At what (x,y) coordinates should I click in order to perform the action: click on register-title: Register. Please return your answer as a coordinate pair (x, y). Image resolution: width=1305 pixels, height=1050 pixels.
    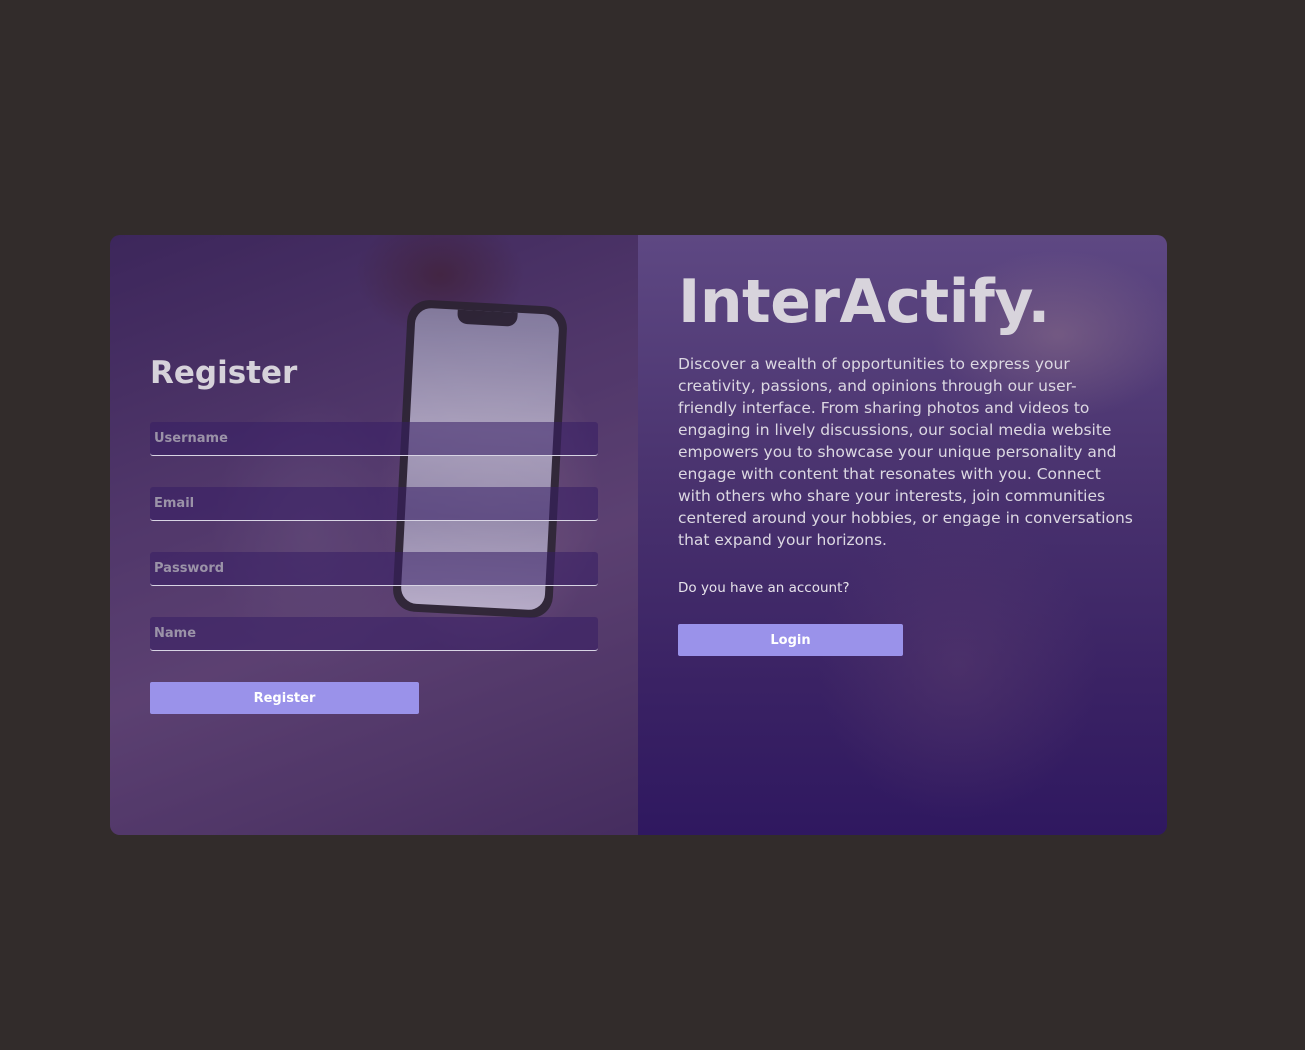
    Looking at the image, I should click on (224, 373).